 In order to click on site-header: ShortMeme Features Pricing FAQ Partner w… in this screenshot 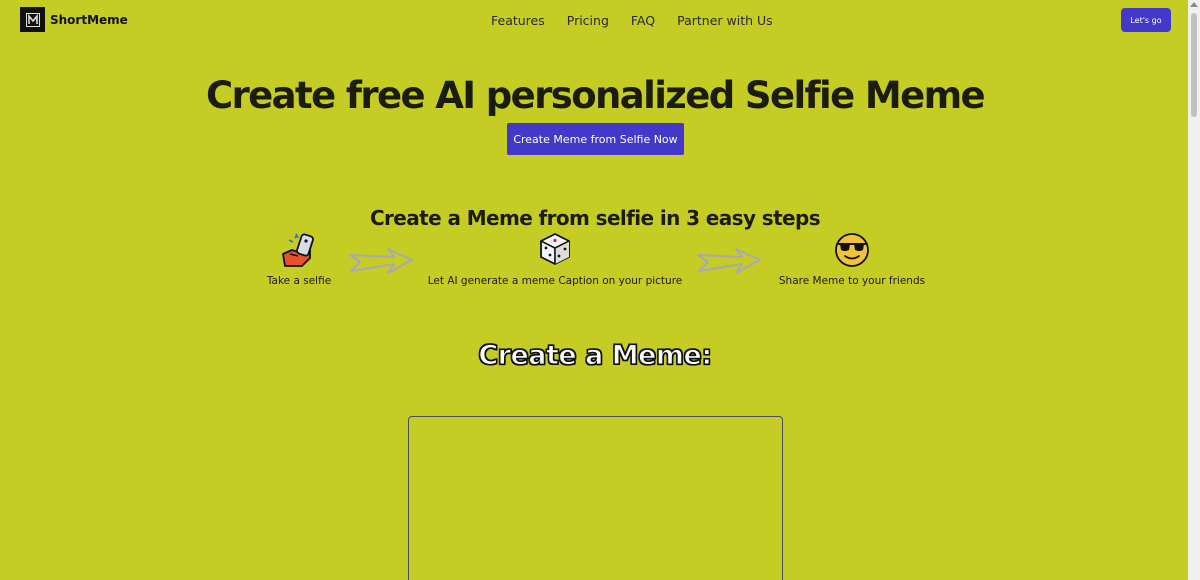, I will do `click(594, 21)`.